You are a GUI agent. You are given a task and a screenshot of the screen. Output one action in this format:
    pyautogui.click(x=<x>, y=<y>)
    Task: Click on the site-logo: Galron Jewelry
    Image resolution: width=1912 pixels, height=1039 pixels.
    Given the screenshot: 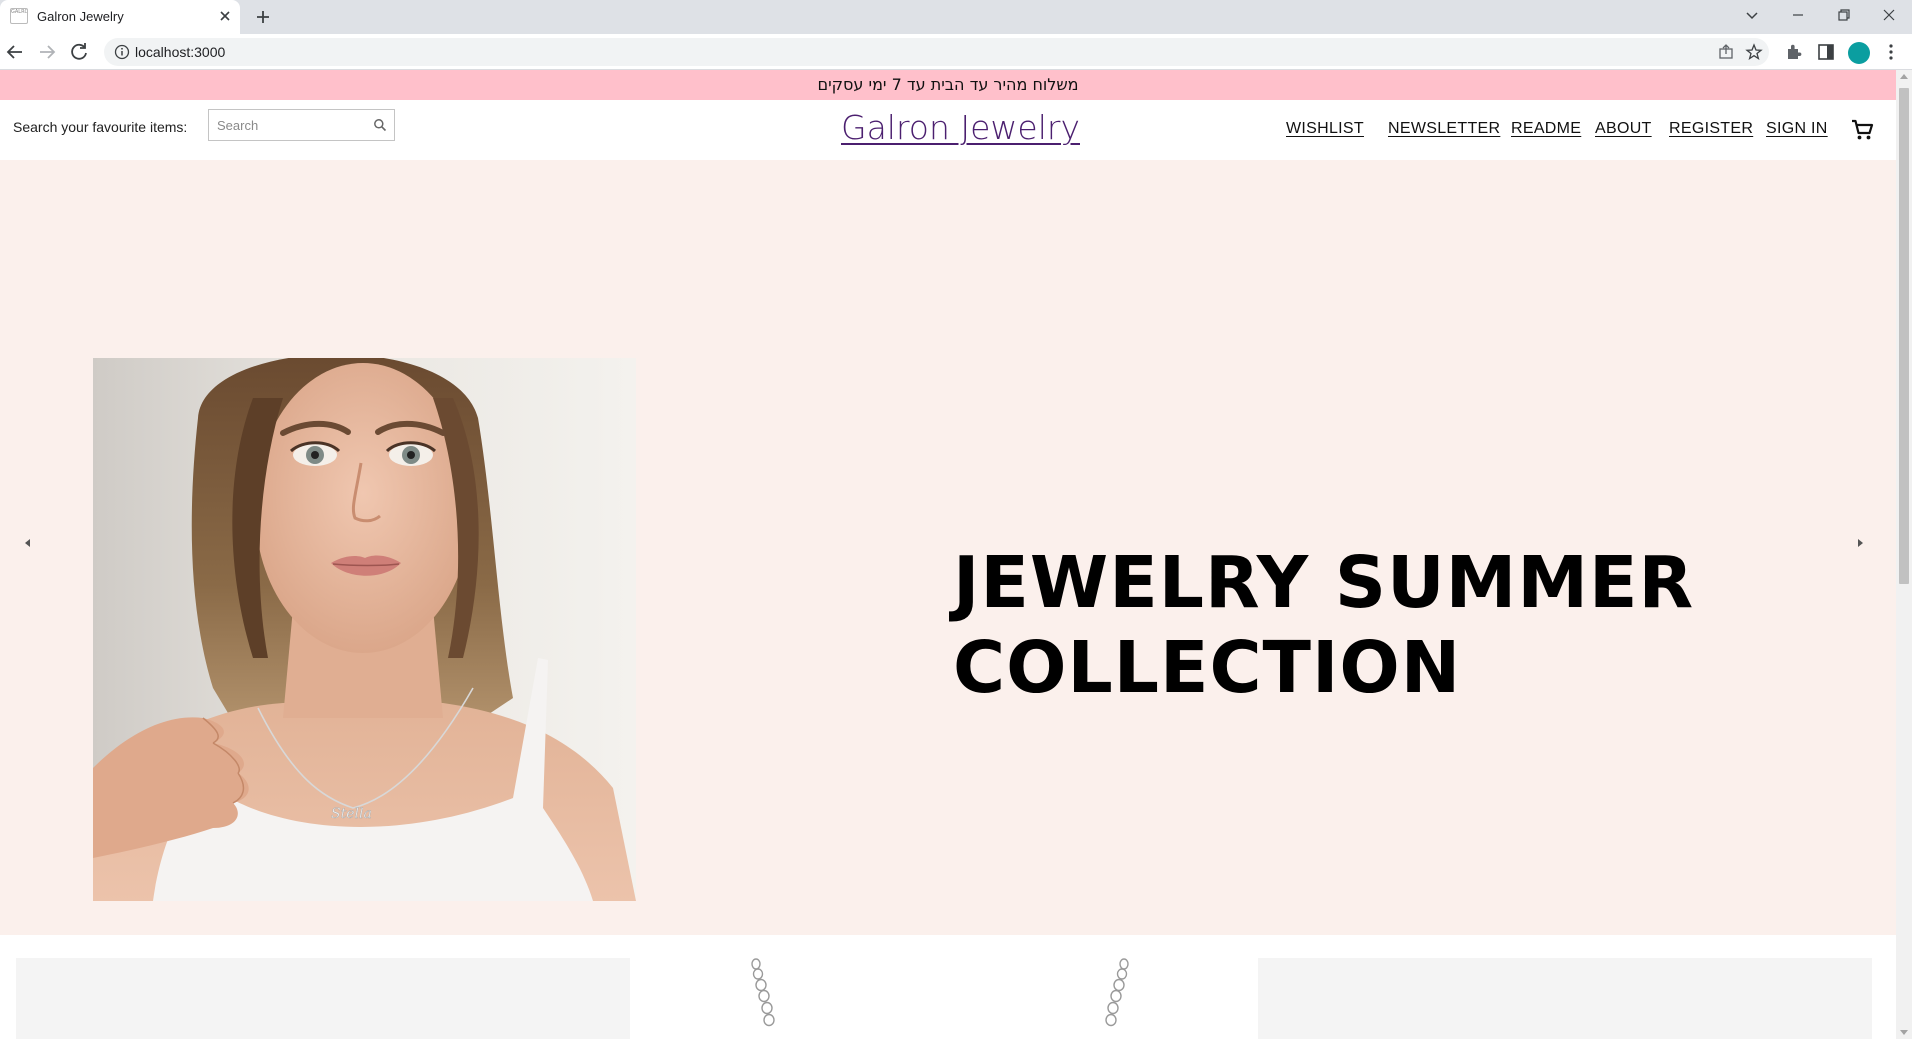 What is the action you would take?
    pyautogui.click(x=960, y=127)
    